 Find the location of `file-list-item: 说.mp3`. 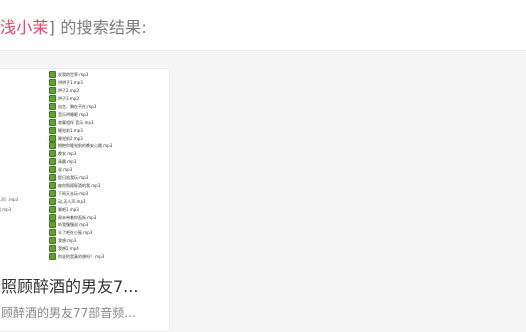

file-list-item: 说.mp3 is located at coordinates (60, 170).